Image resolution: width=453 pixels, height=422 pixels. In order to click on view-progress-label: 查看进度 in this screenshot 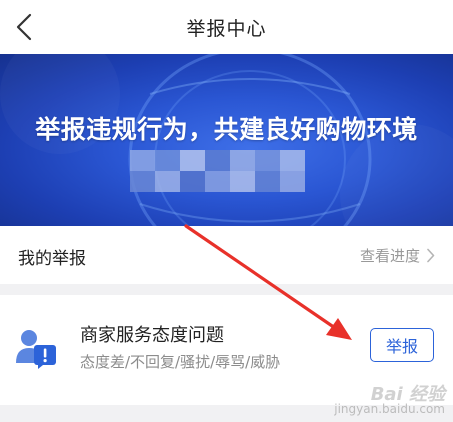, I will do `click(389, 256)`.